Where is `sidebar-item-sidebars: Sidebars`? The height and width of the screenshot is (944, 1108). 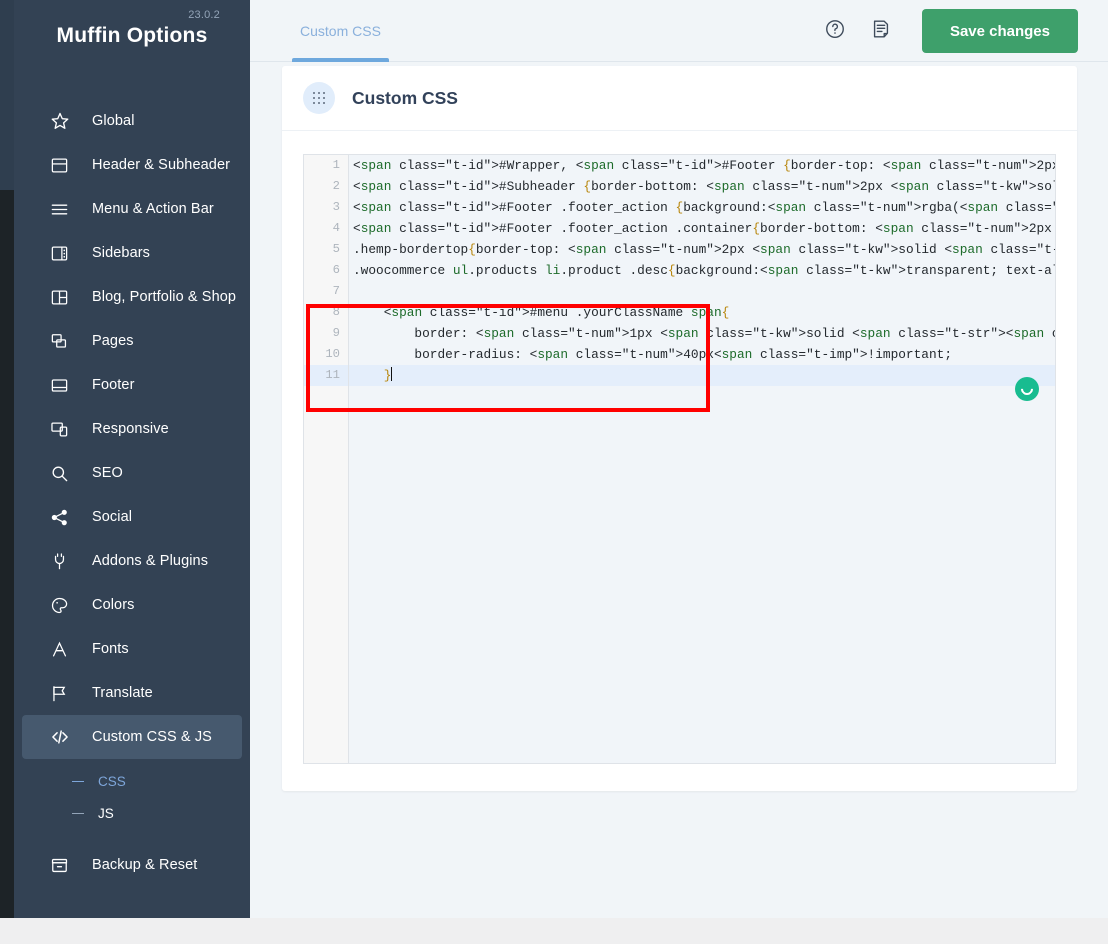
sidebar-item-sidebars: Sidebars is located at coordinates (132, 253).